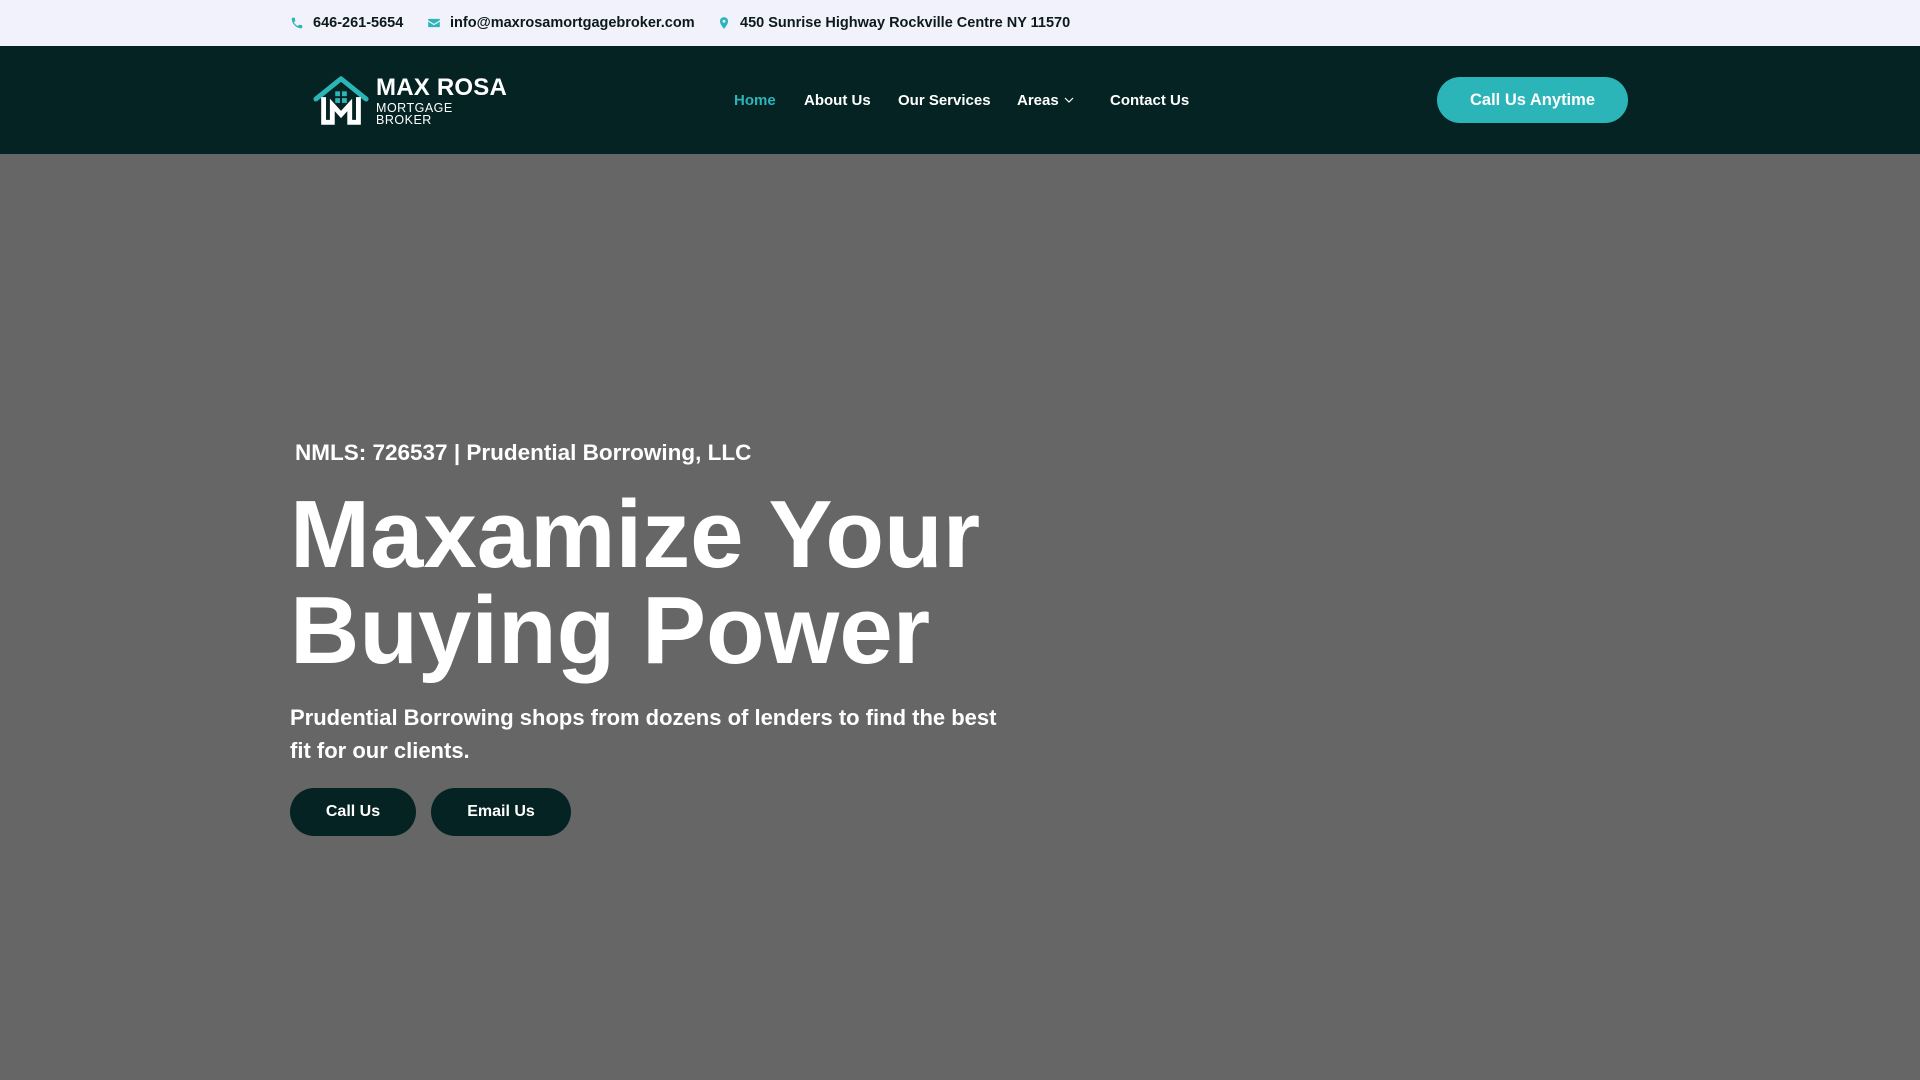 This screenshot has height=1080, width=1920. Describe the element at coordinates (610, 630) in the screenshot. I see `hero-title-line2: Buying Power` at that location.